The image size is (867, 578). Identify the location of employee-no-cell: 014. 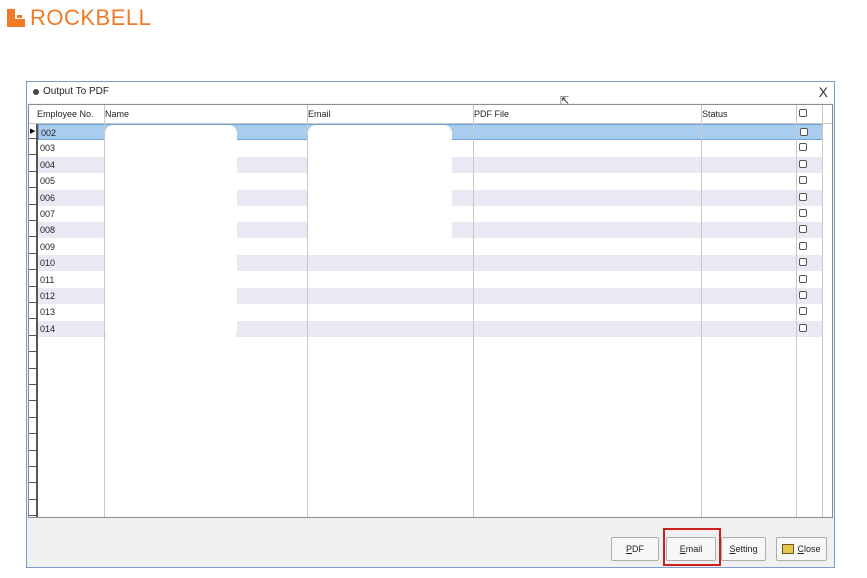
(48, 328).